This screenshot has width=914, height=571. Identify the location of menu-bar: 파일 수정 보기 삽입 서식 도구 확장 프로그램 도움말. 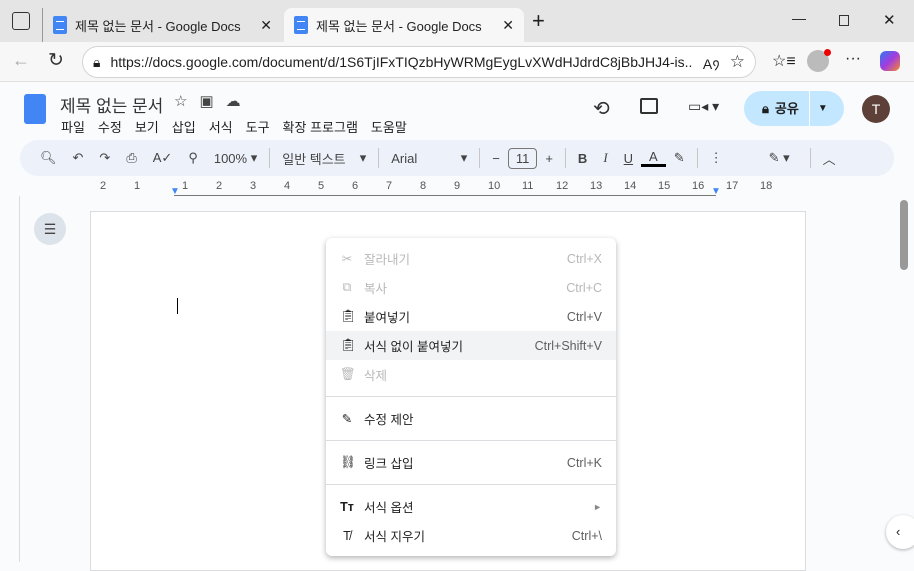
(240, 126).